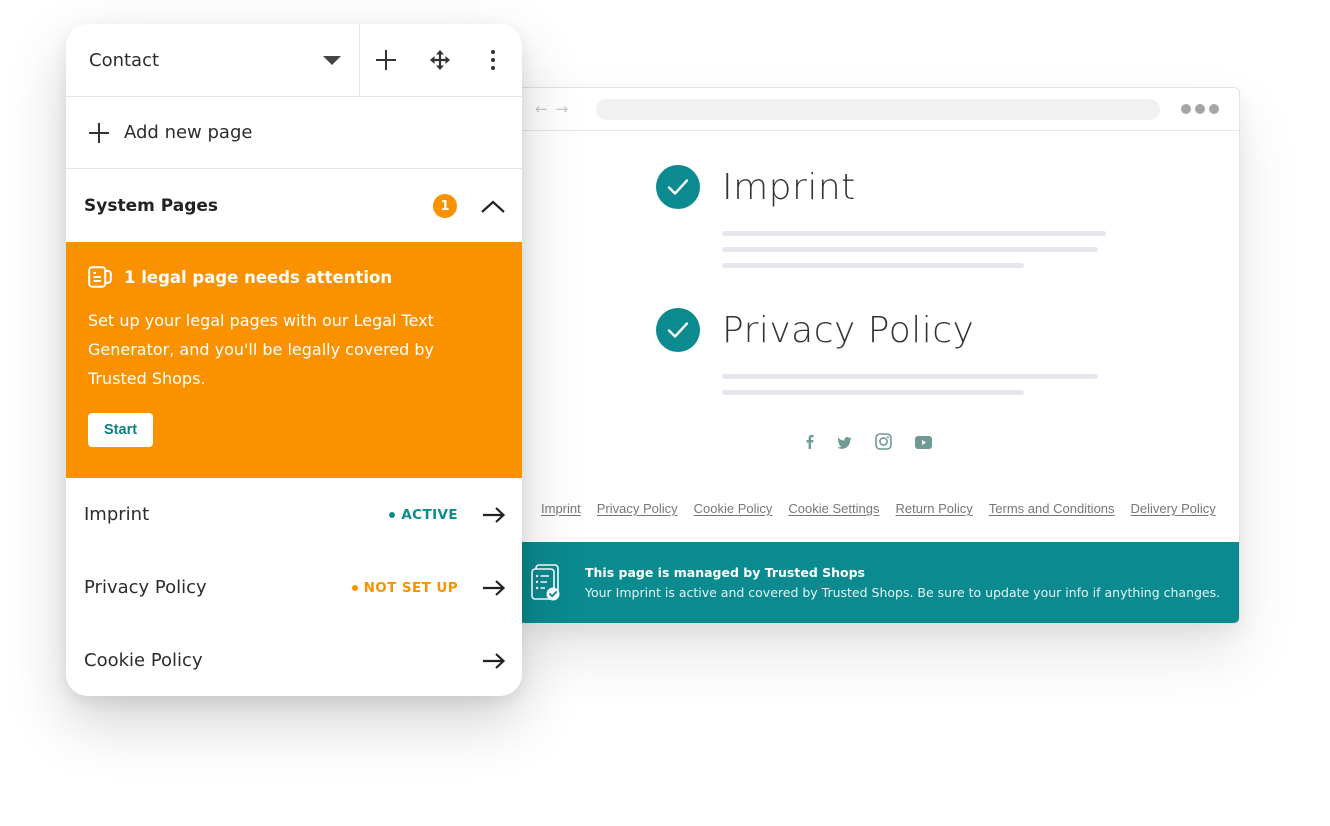 The image size is (1330, 826). What do you see at coordinates (541, 109) in the screenshot?
I see `back-arrow-icon: ←` at bounding box center [541, 109].